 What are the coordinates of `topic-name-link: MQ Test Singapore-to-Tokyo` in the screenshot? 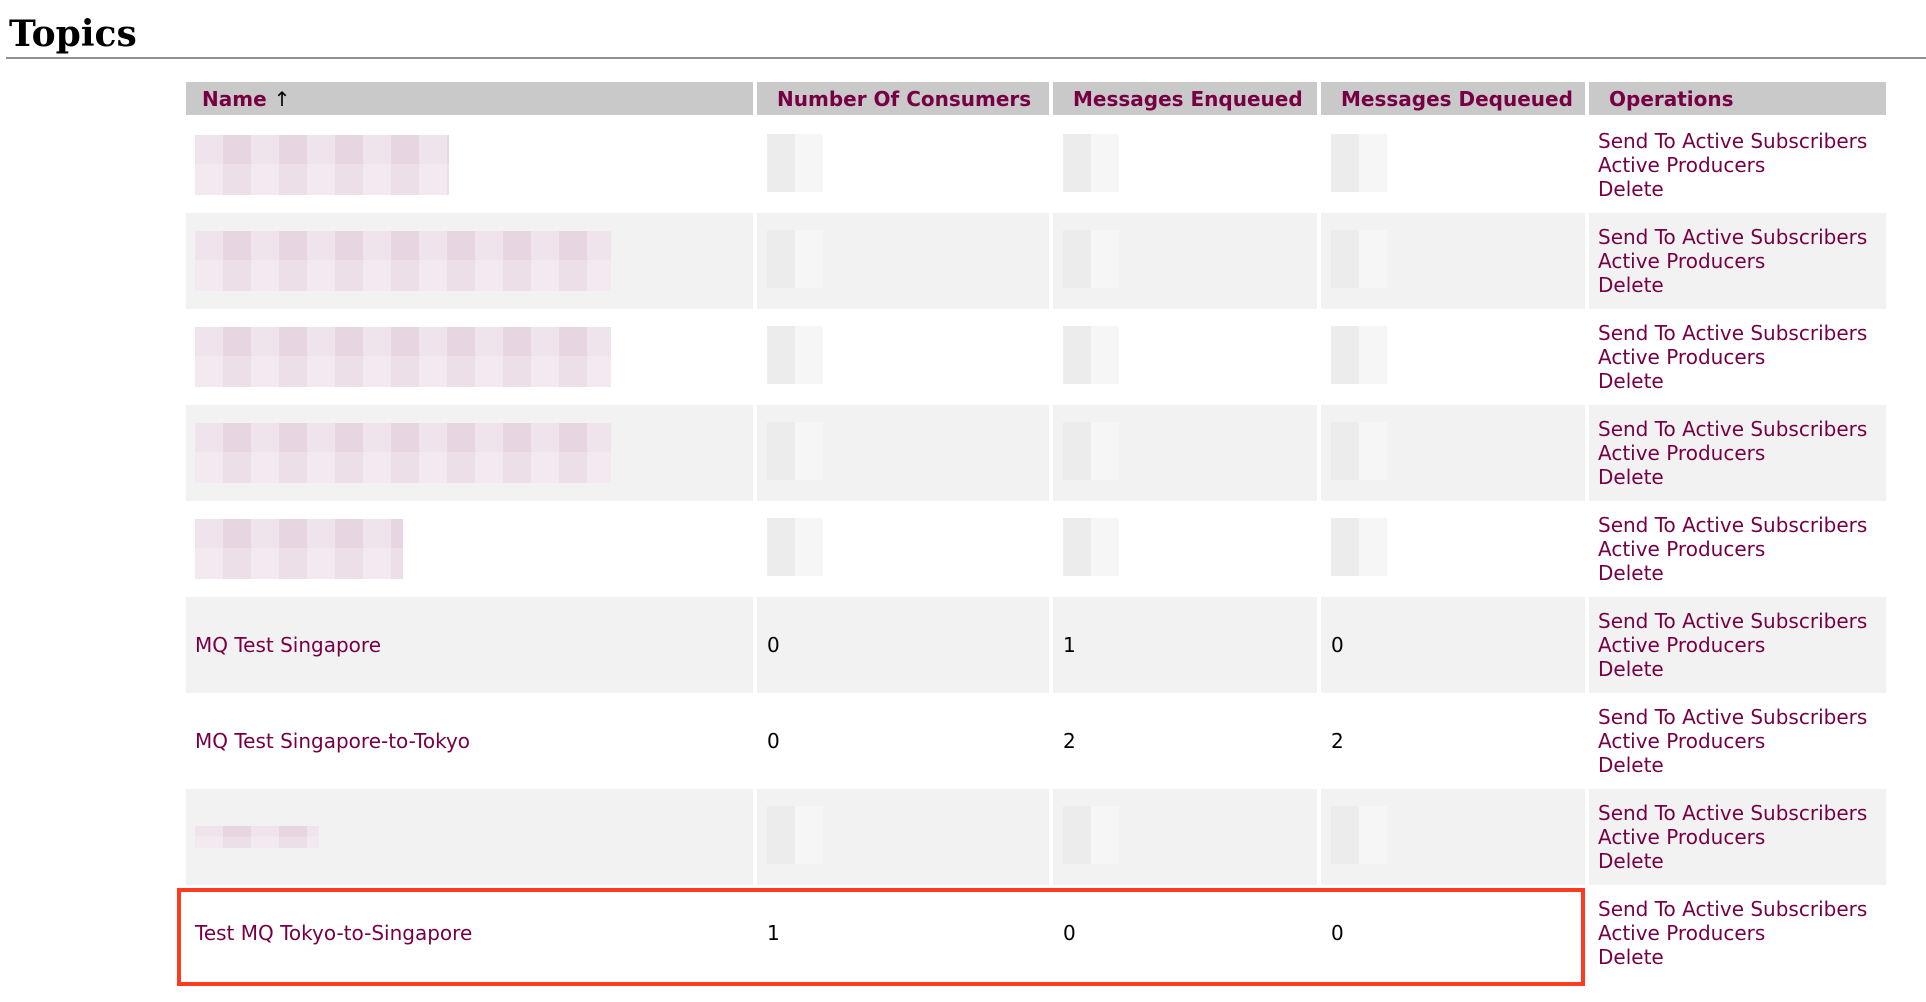 It's located at (332, 741).